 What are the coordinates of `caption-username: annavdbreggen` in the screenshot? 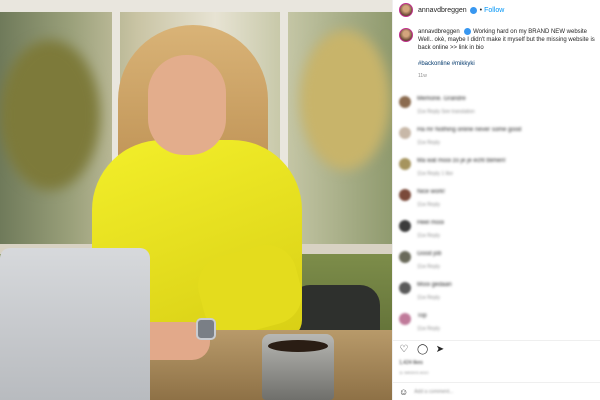 It's located at (439, 32).